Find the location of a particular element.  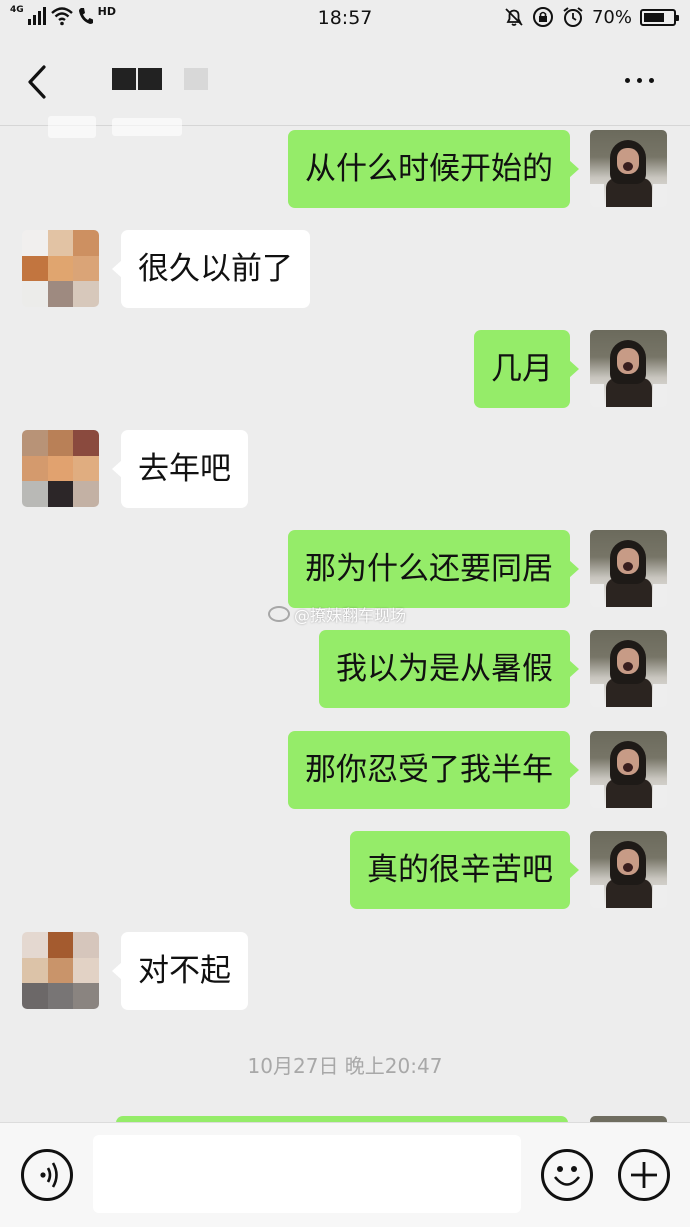

chat-header is located at coordinates (345, 81).